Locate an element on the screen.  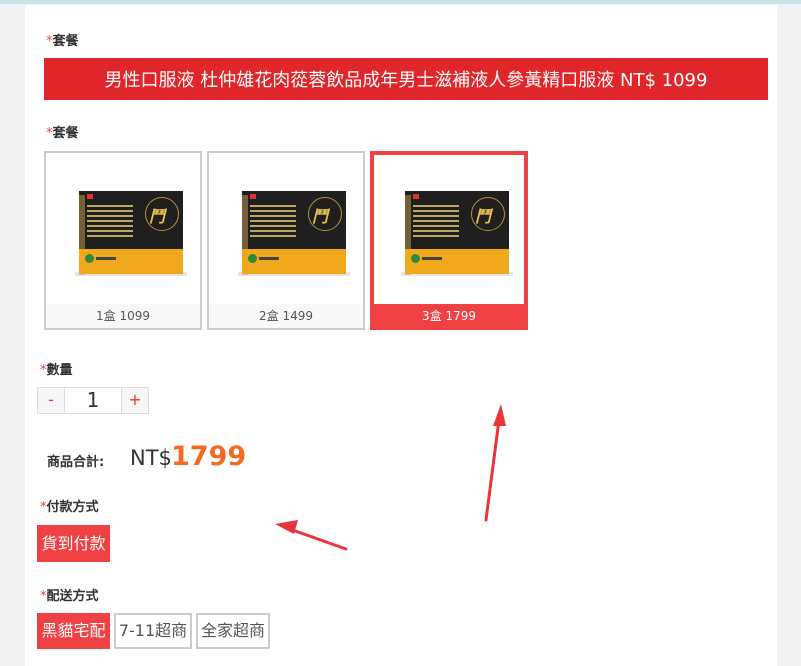
quantity-stepper: - 1 + is located at coordinates (93, 400).